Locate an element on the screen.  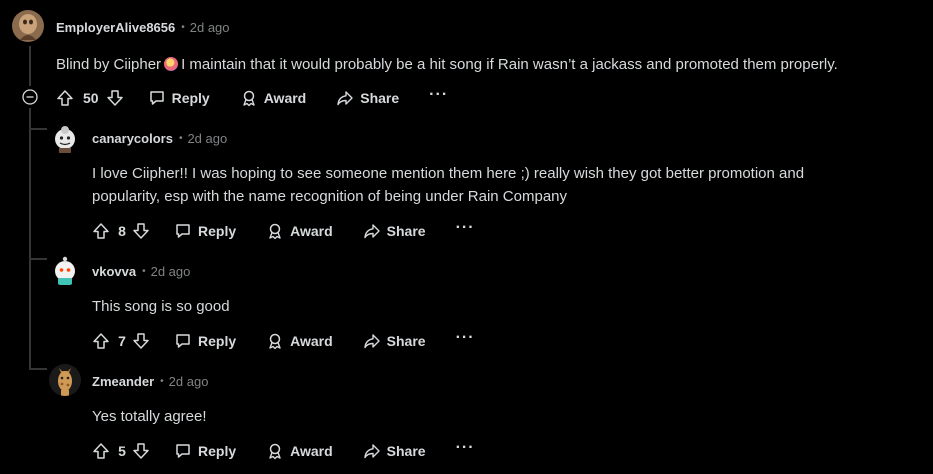
comment-body: Yes totally agree! is located at coordinates (149, 416).